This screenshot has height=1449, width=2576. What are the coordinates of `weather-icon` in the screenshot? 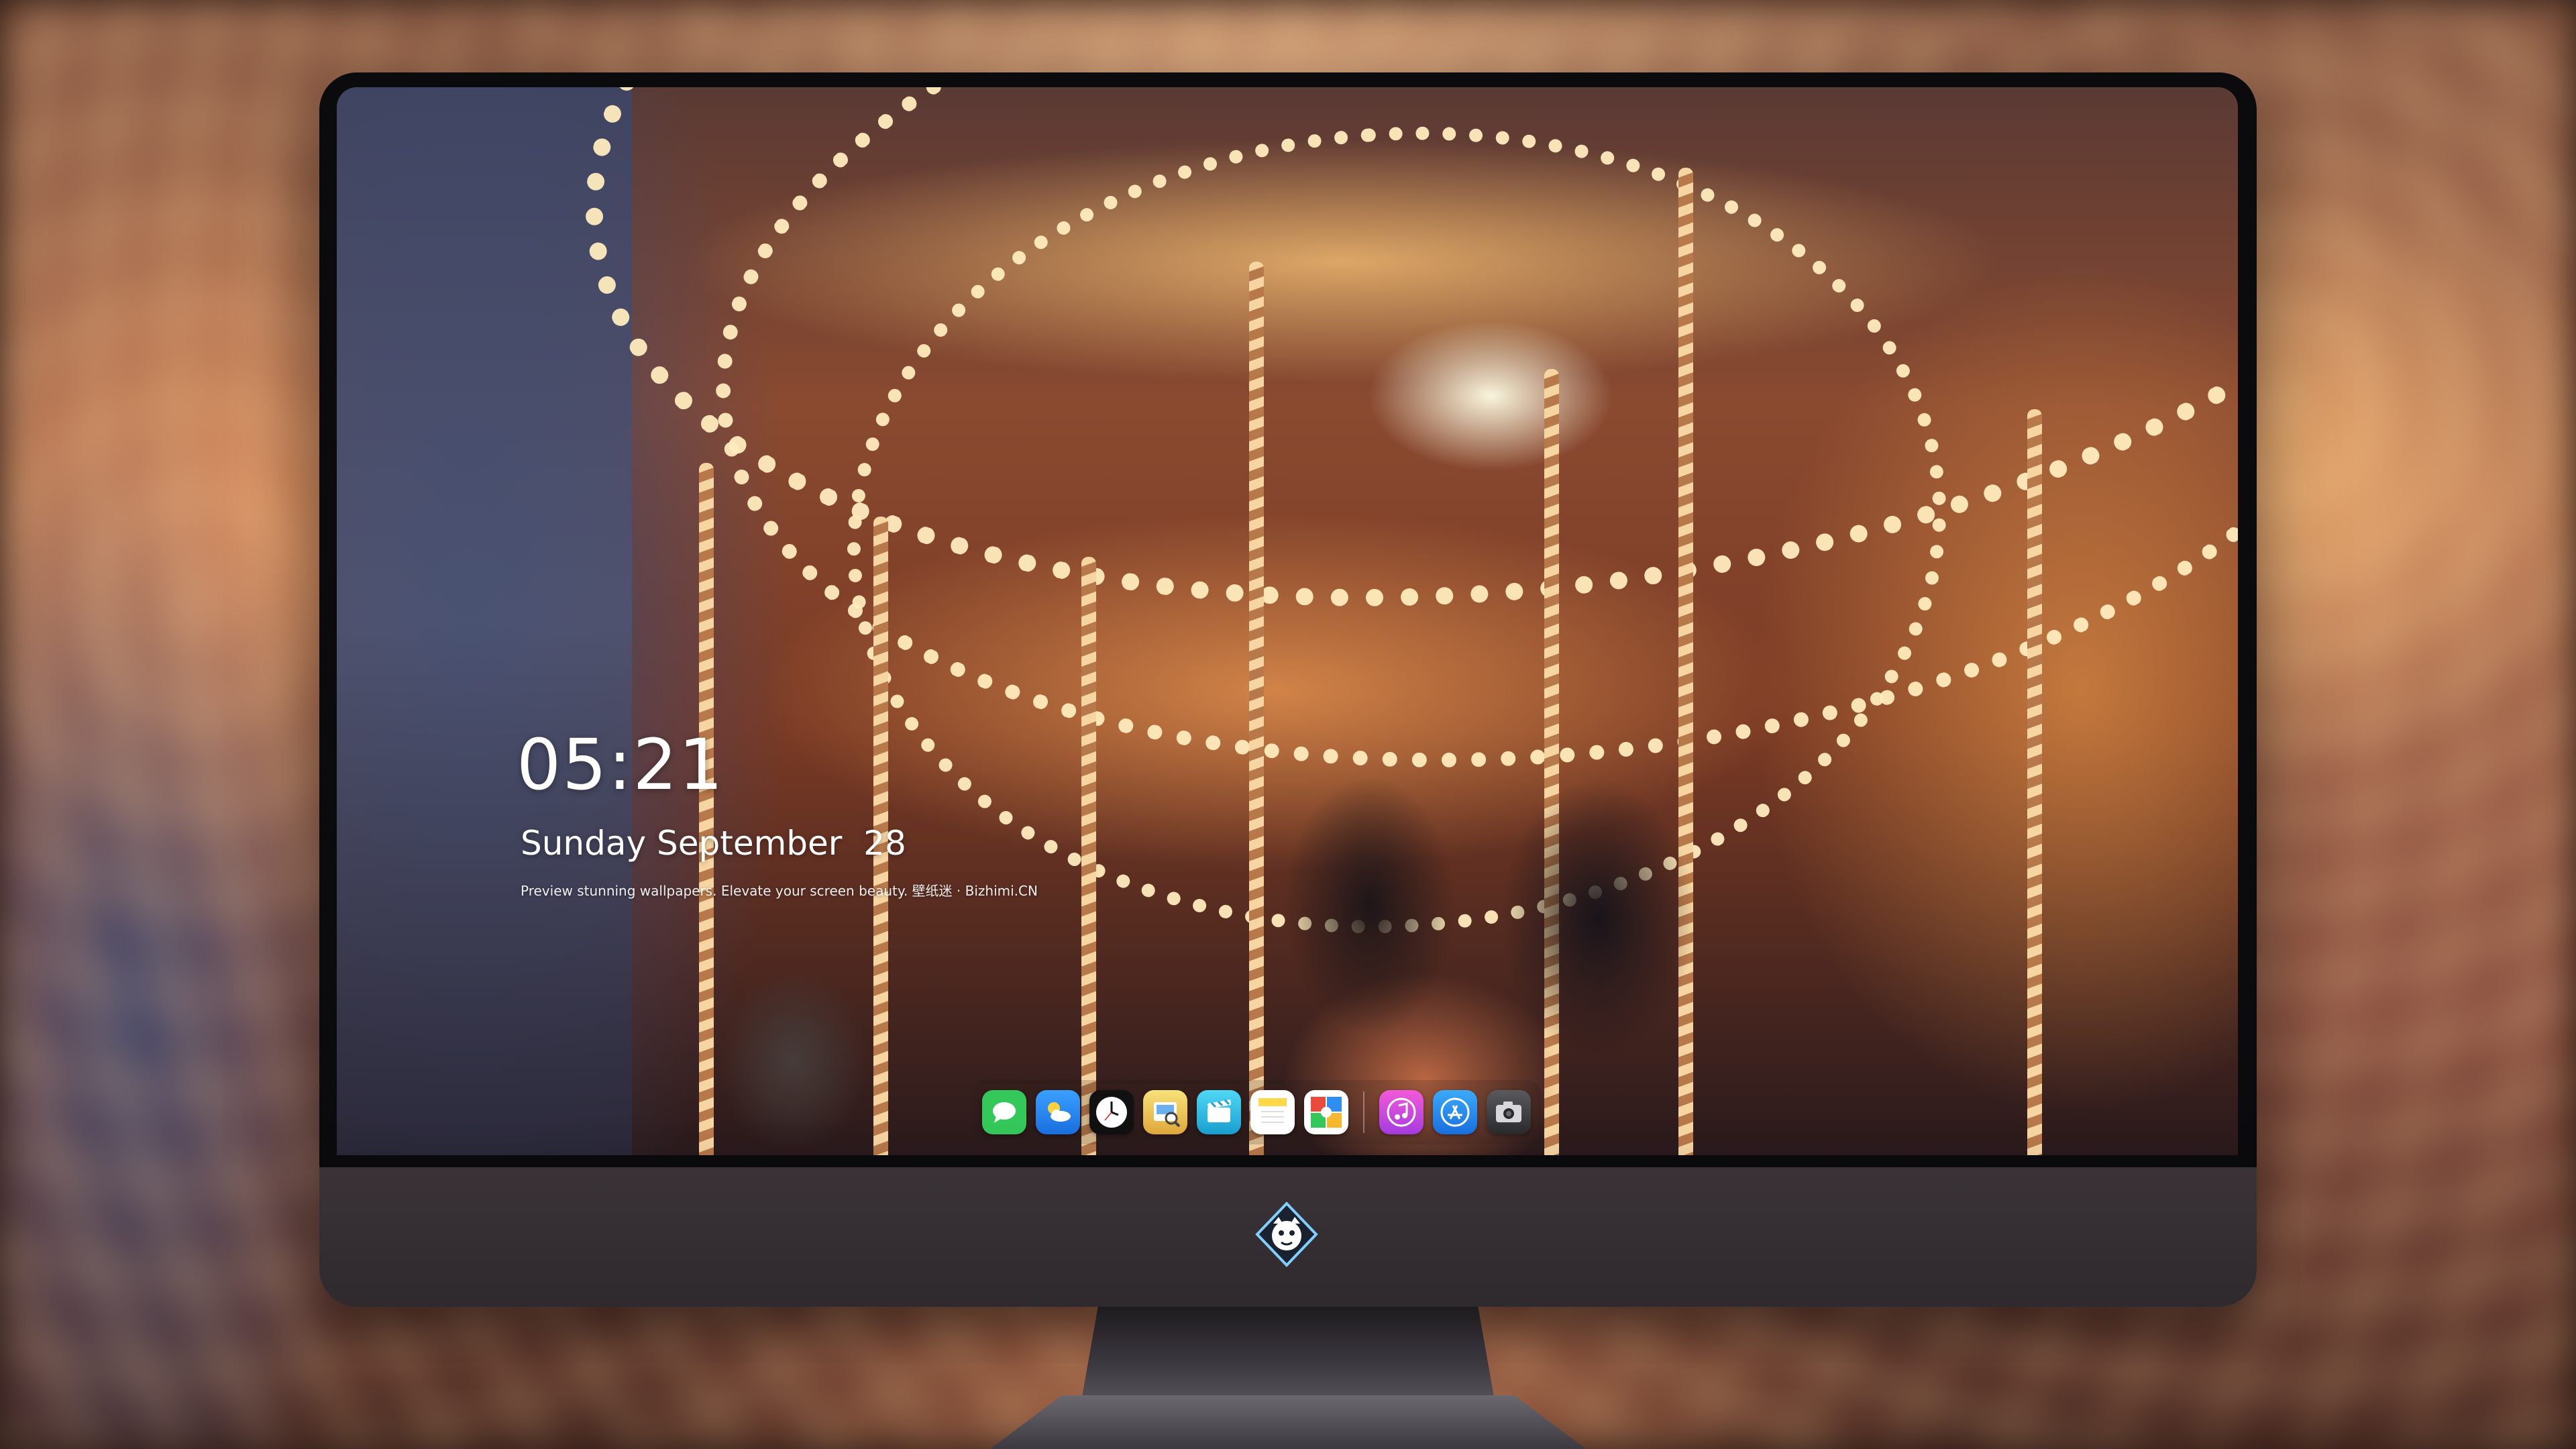 It's located at (1059, 1112).